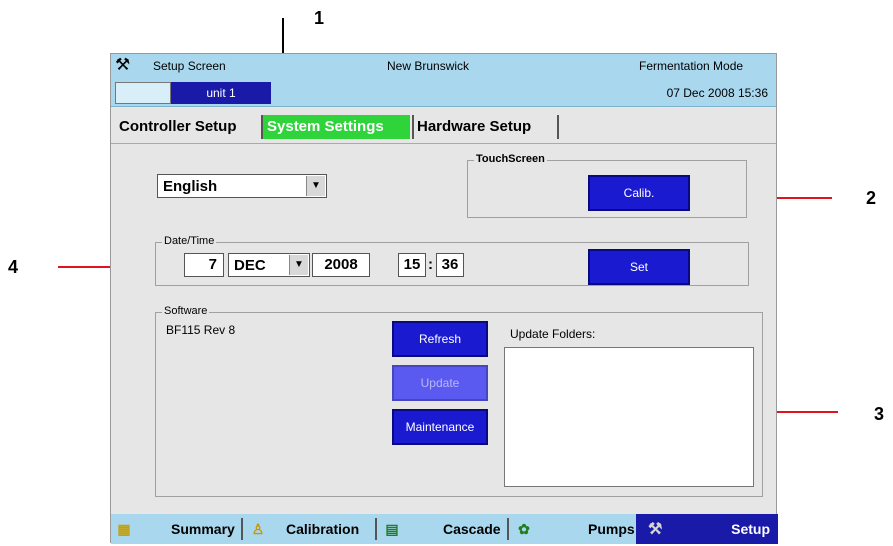  I want to click on tab-system-settings: System Settings, so click(336, 127).